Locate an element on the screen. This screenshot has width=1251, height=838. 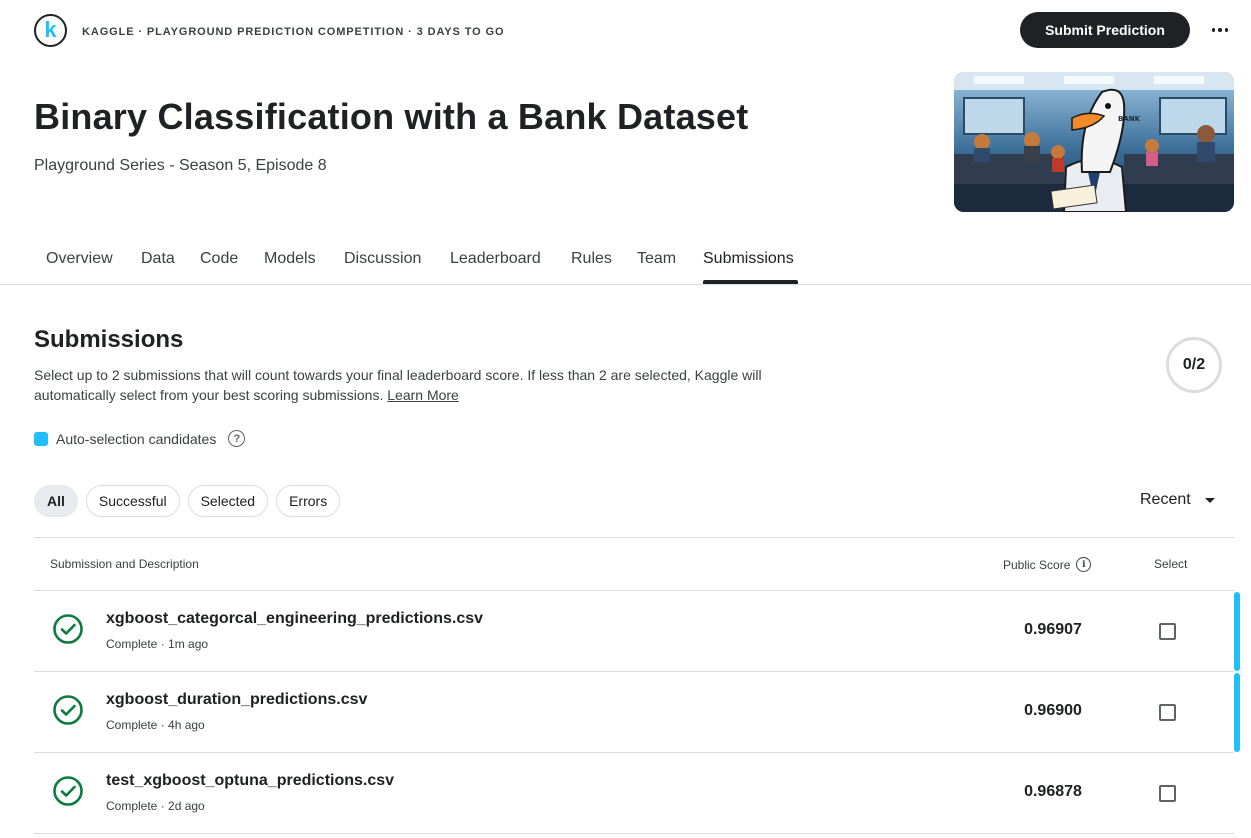
filter-selected-chip: Selected is located at coordinates (228, 501).